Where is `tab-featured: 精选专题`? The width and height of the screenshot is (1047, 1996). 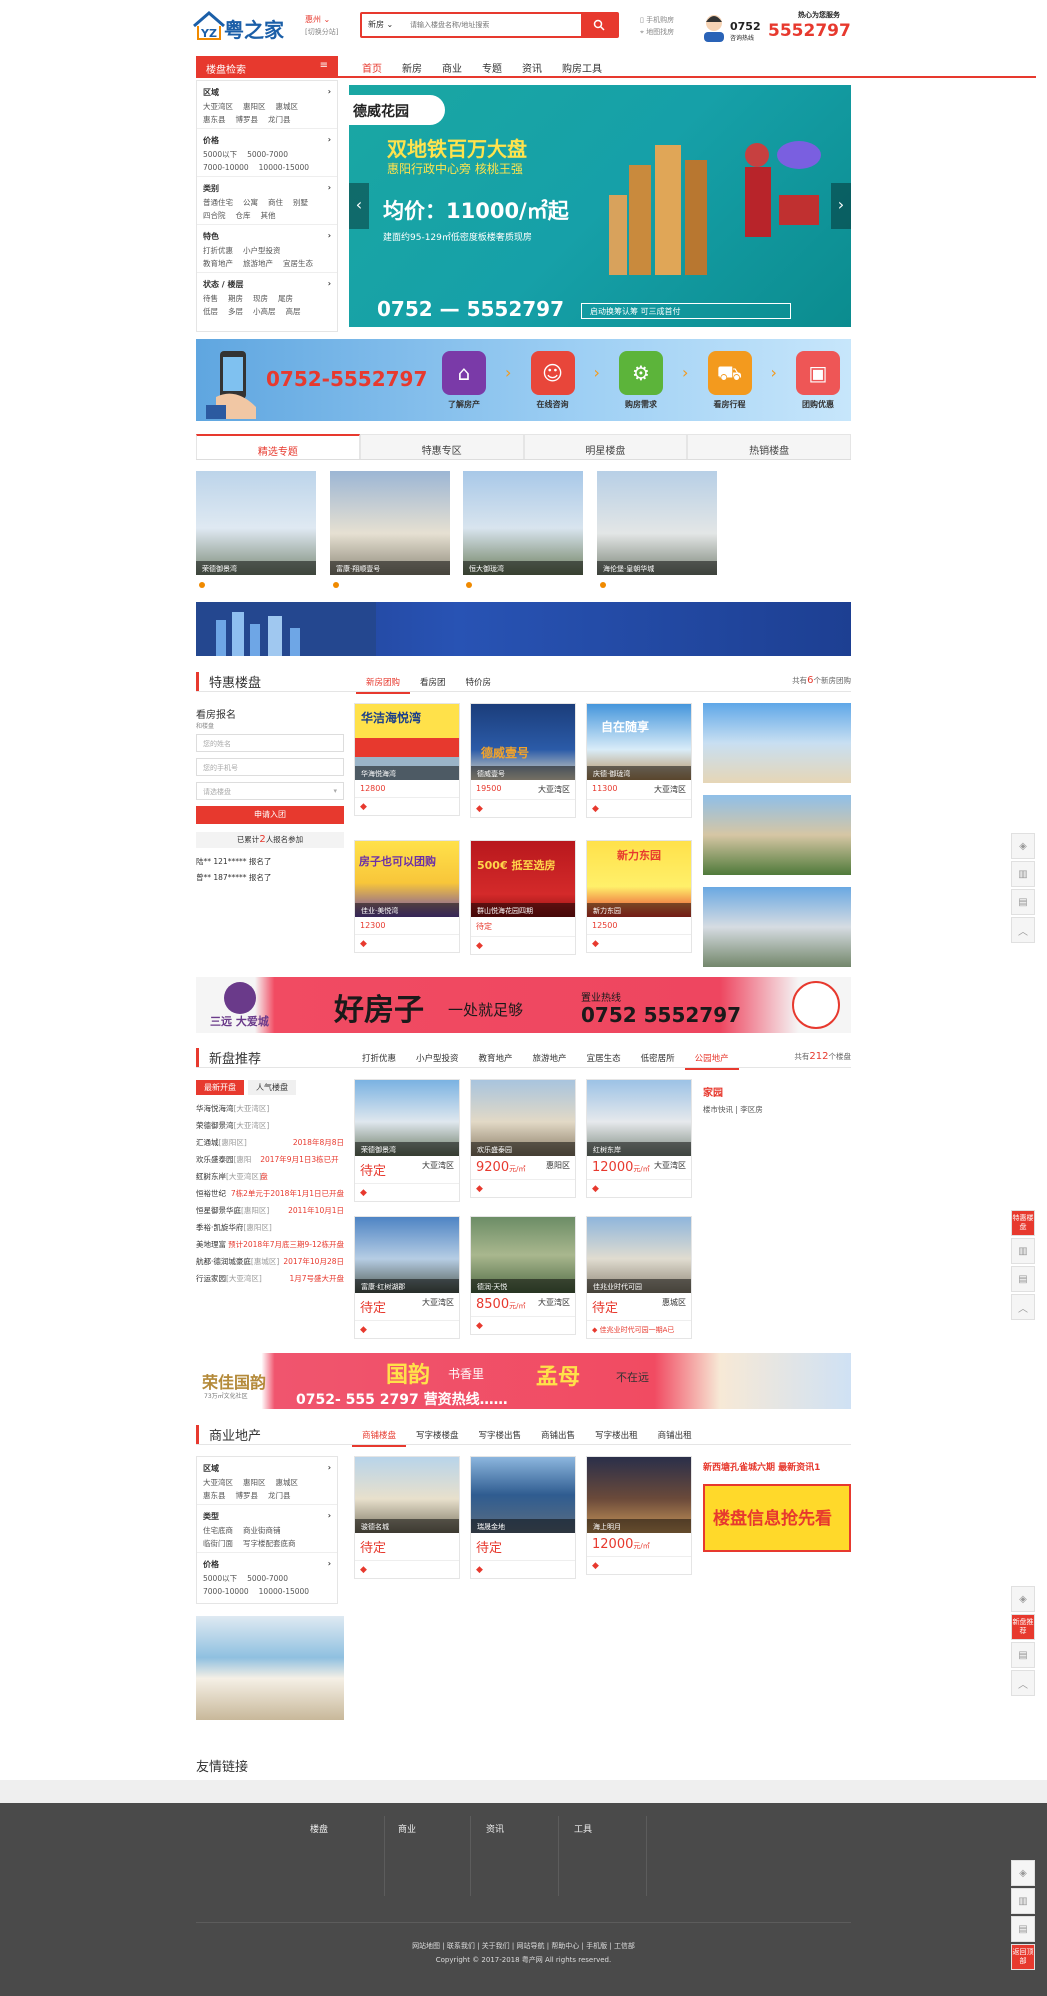
tab-featured: 精选专题 is located at coordinates (278, 446).